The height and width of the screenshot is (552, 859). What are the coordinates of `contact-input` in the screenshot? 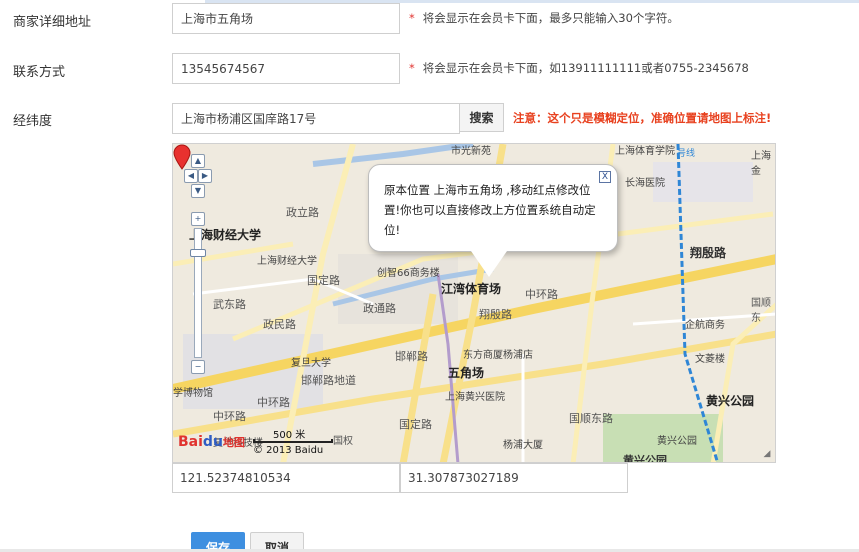 It's located at (286, 68).